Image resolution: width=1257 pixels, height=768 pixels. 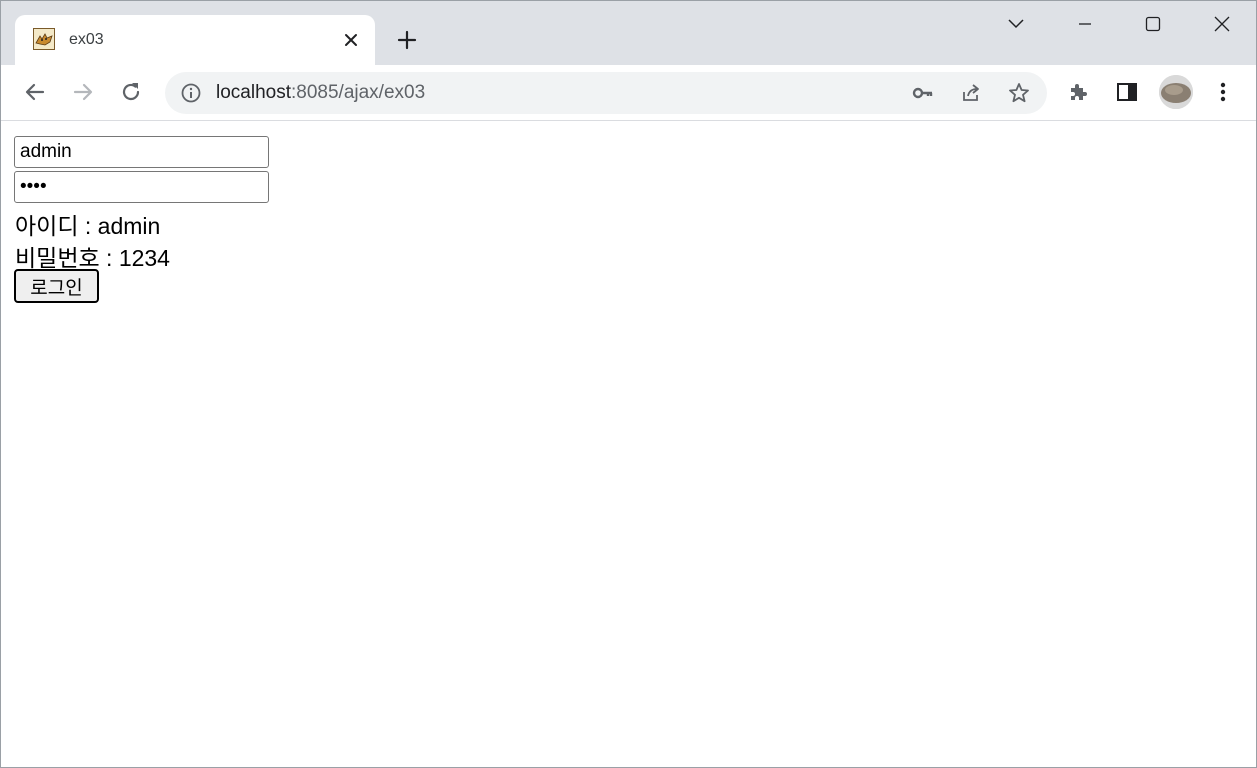 I want to click on url-port-path: :8085/ajax/ex03, so click(x=358, y=92).